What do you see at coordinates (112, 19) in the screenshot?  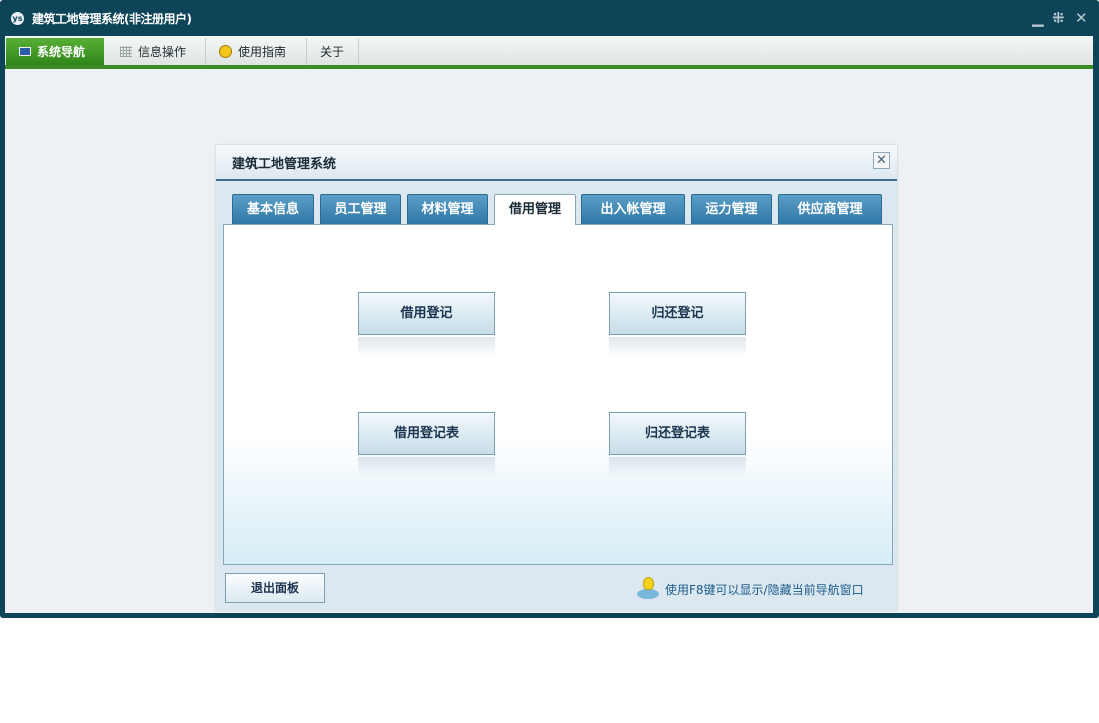 I see `window-title: 建筑工地管理系统(非注册用户)` at bounding box center [112, 19].